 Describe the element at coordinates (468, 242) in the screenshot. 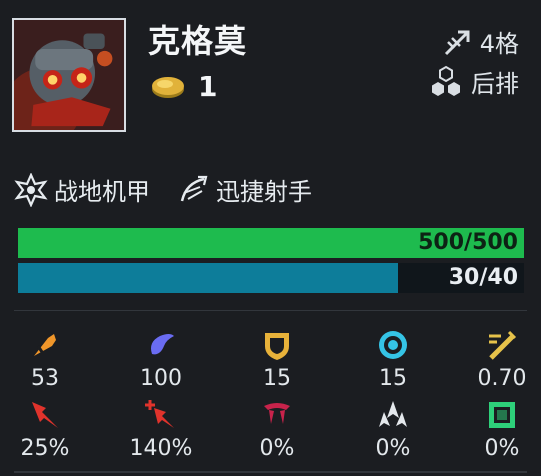

I see `health-text: 500/500` at that location.